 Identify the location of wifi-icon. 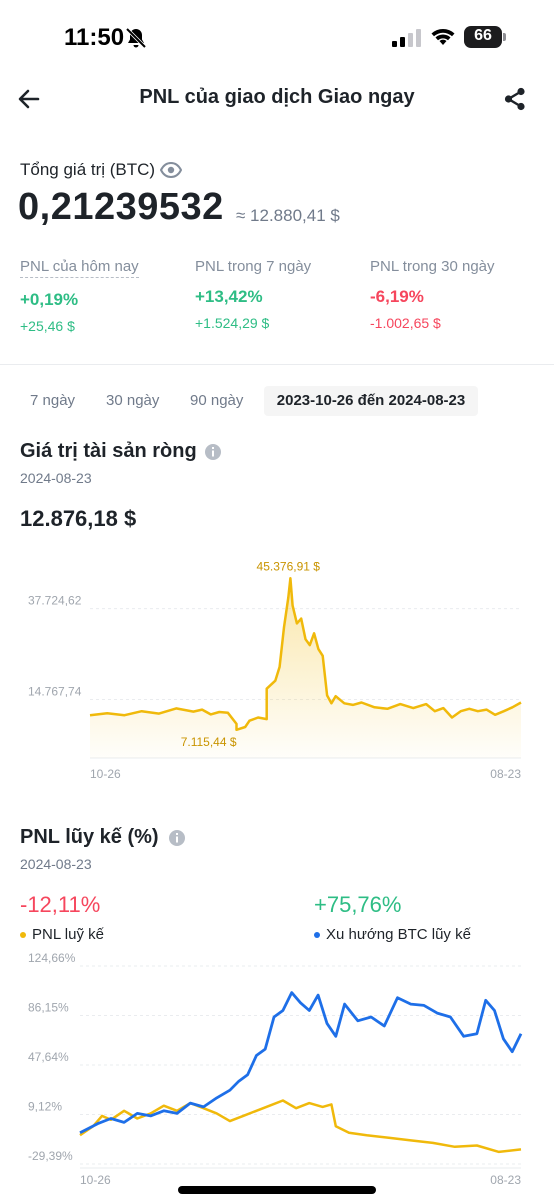
(443, 37).